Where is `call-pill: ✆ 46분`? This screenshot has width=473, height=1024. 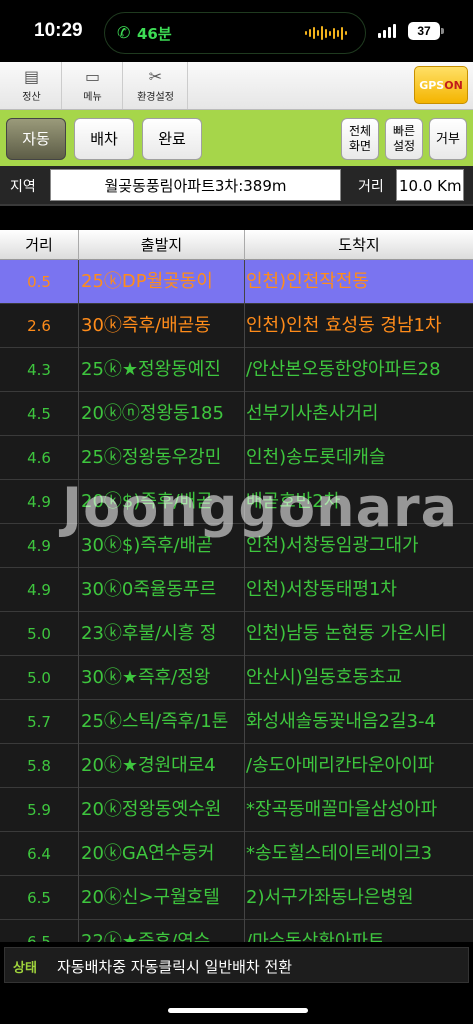
call-pill: ✆ 46분 is located at coordinates (235, 33).